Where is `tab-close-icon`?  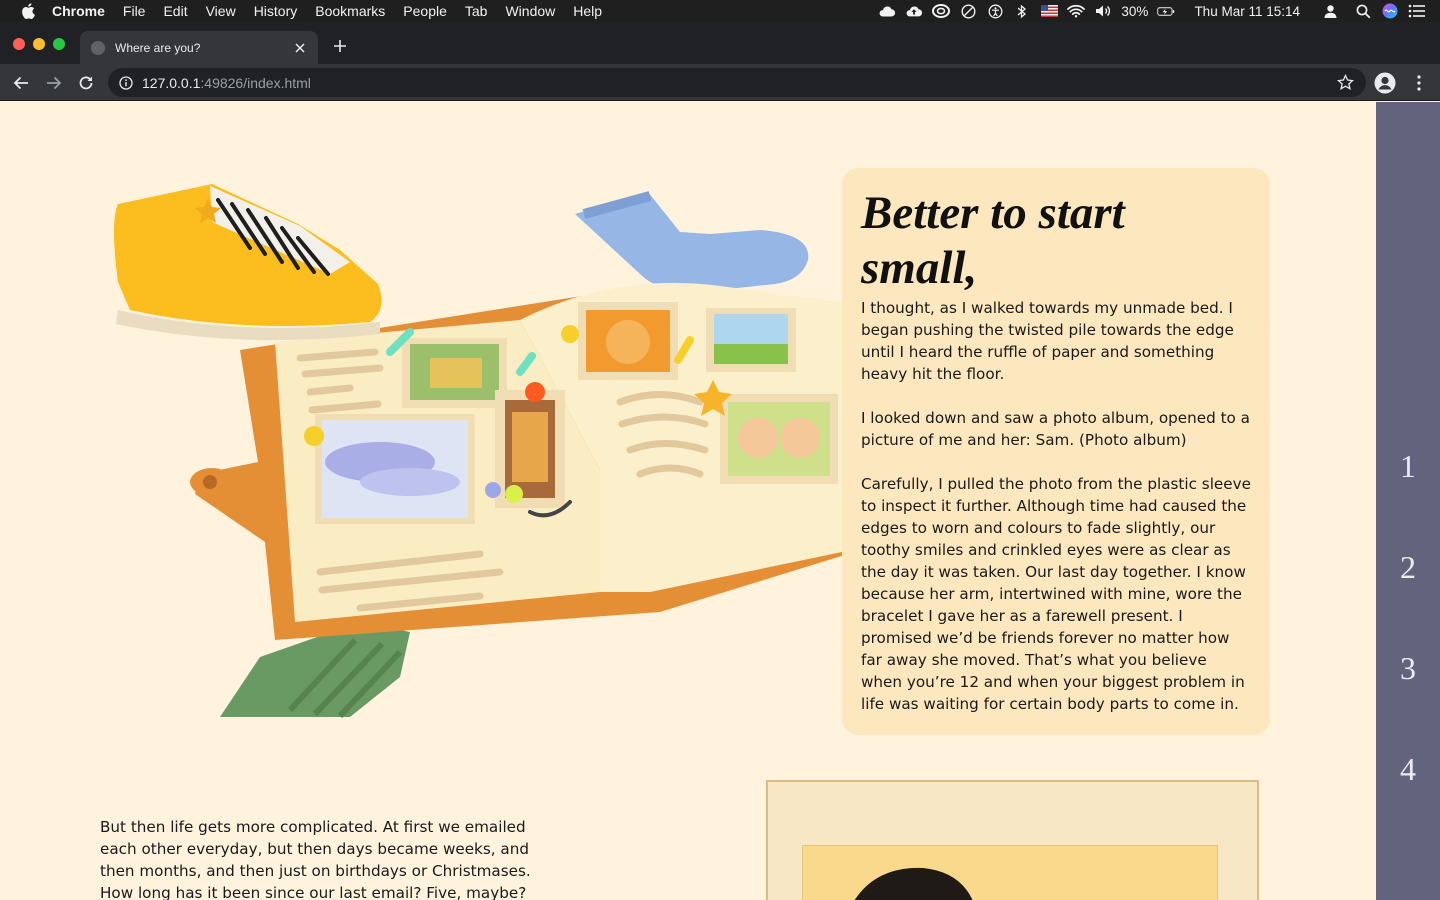
tab-close-icon is located at coordinates (300, 48).